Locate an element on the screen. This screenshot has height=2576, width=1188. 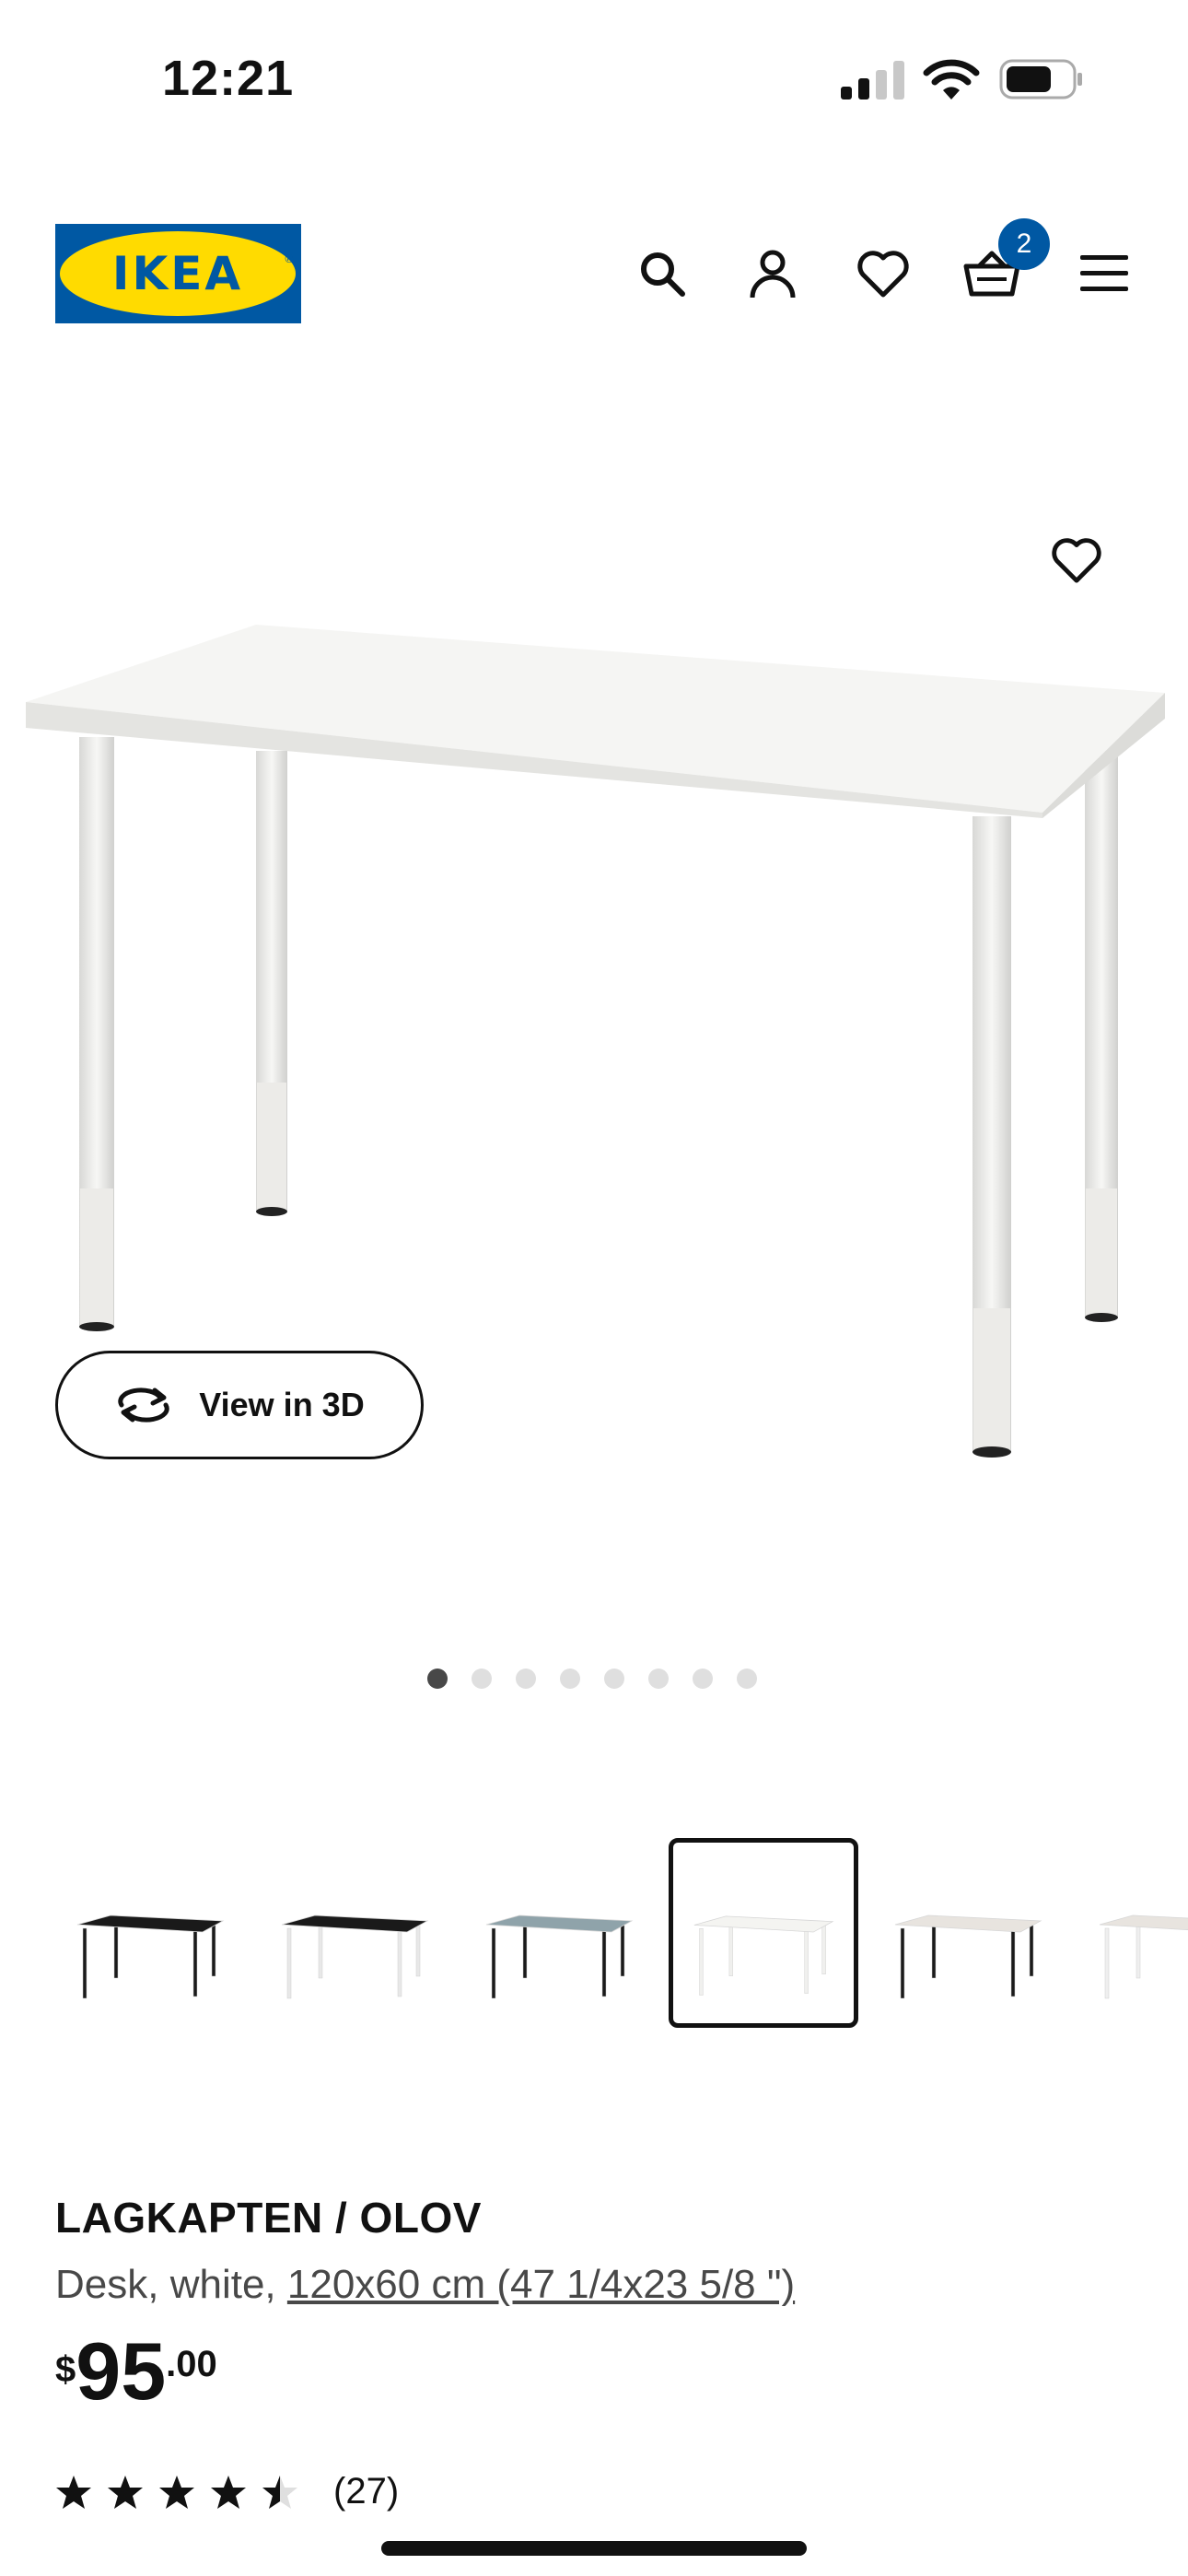
account-icon is located at coordinates (773, 274).